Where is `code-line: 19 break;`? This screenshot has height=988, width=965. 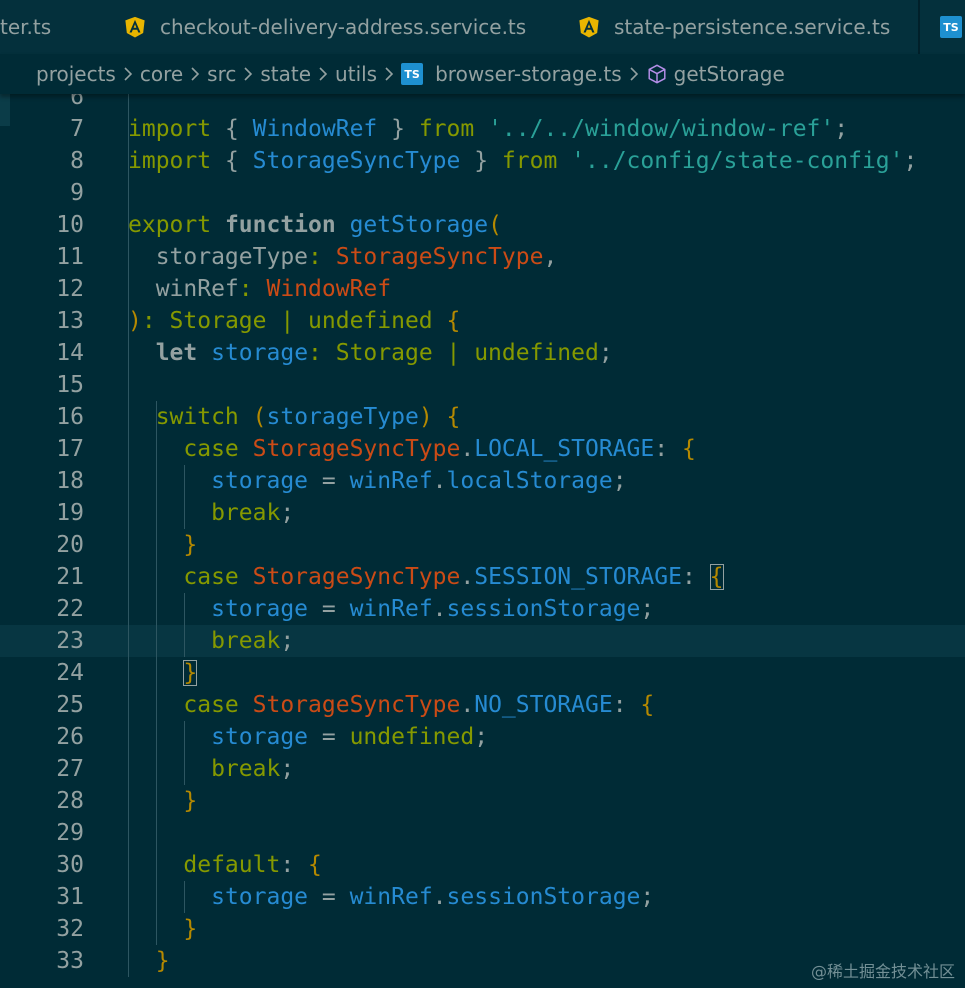 code-line: 19 break; is located at coordinates (482, 513).